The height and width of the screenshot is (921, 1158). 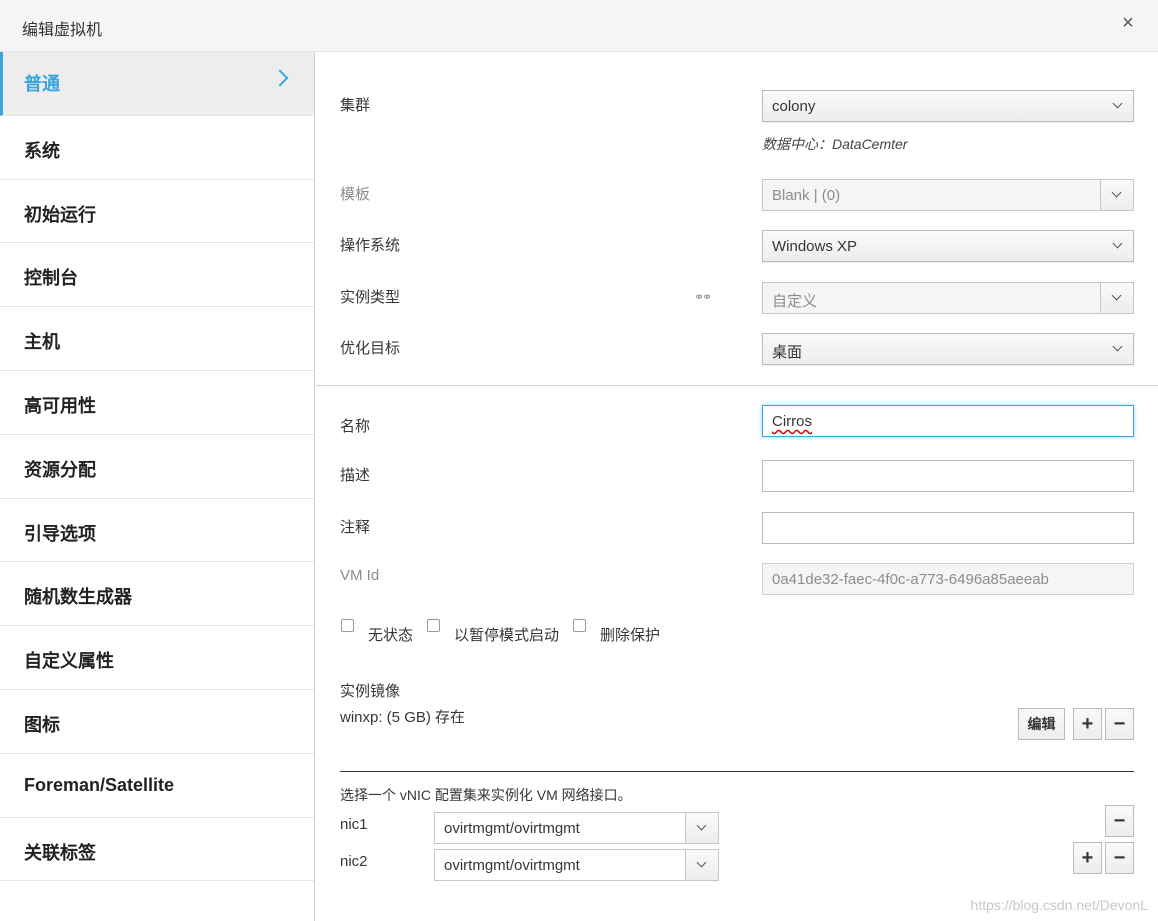 I want to click on instance-type-dropdown-button, so click(x=1116, y=298).